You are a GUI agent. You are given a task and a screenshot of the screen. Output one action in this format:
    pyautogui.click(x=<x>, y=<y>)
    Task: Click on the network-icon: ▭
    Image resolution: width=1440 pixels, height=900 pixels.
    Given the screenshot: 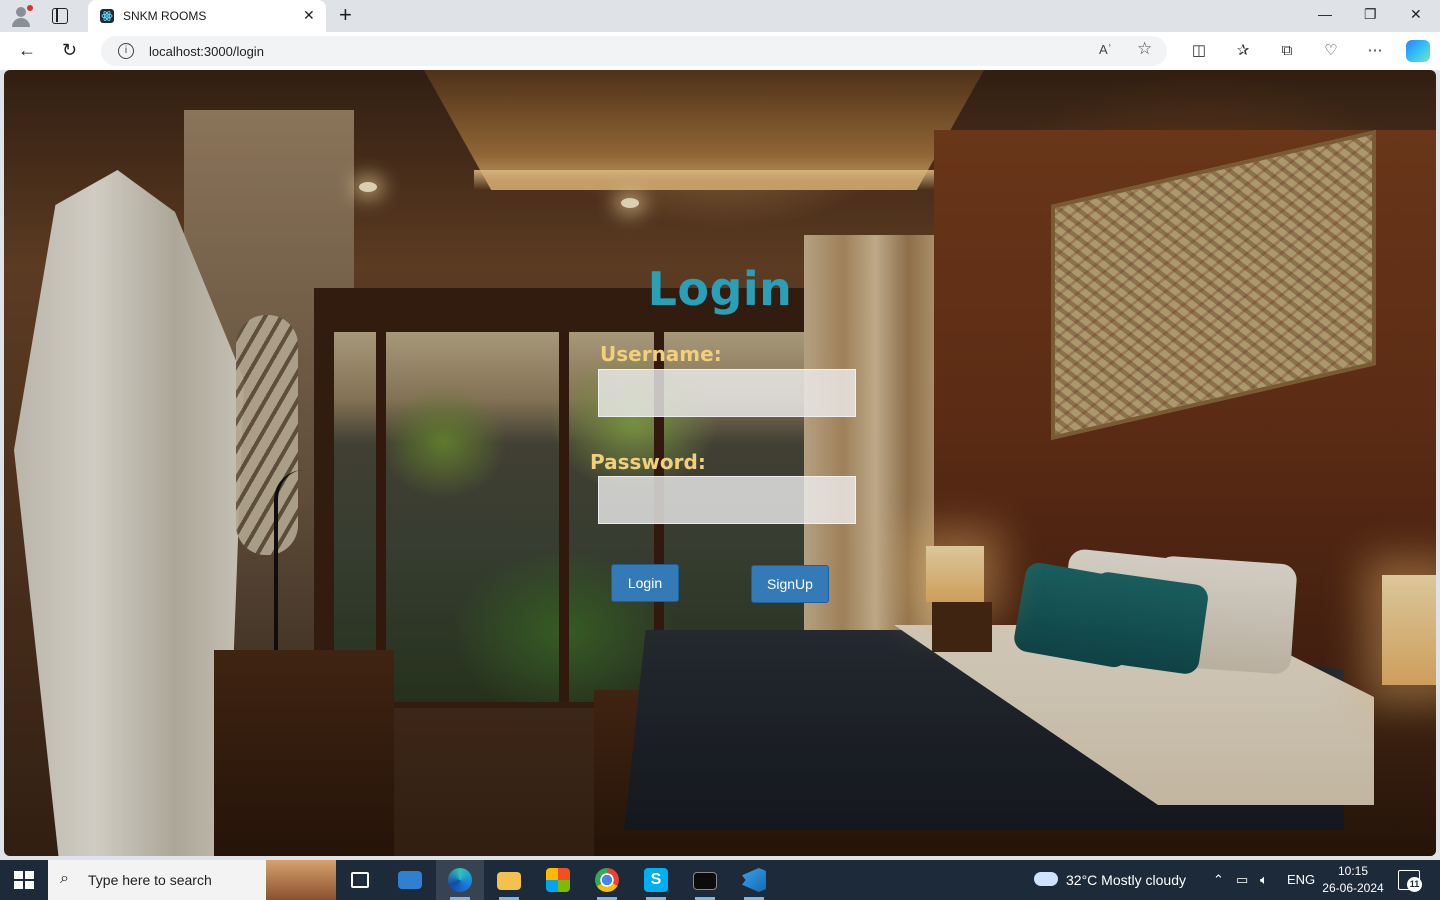 What is the action you would take?
    pyautogui.click(x=1242, y=880)
    